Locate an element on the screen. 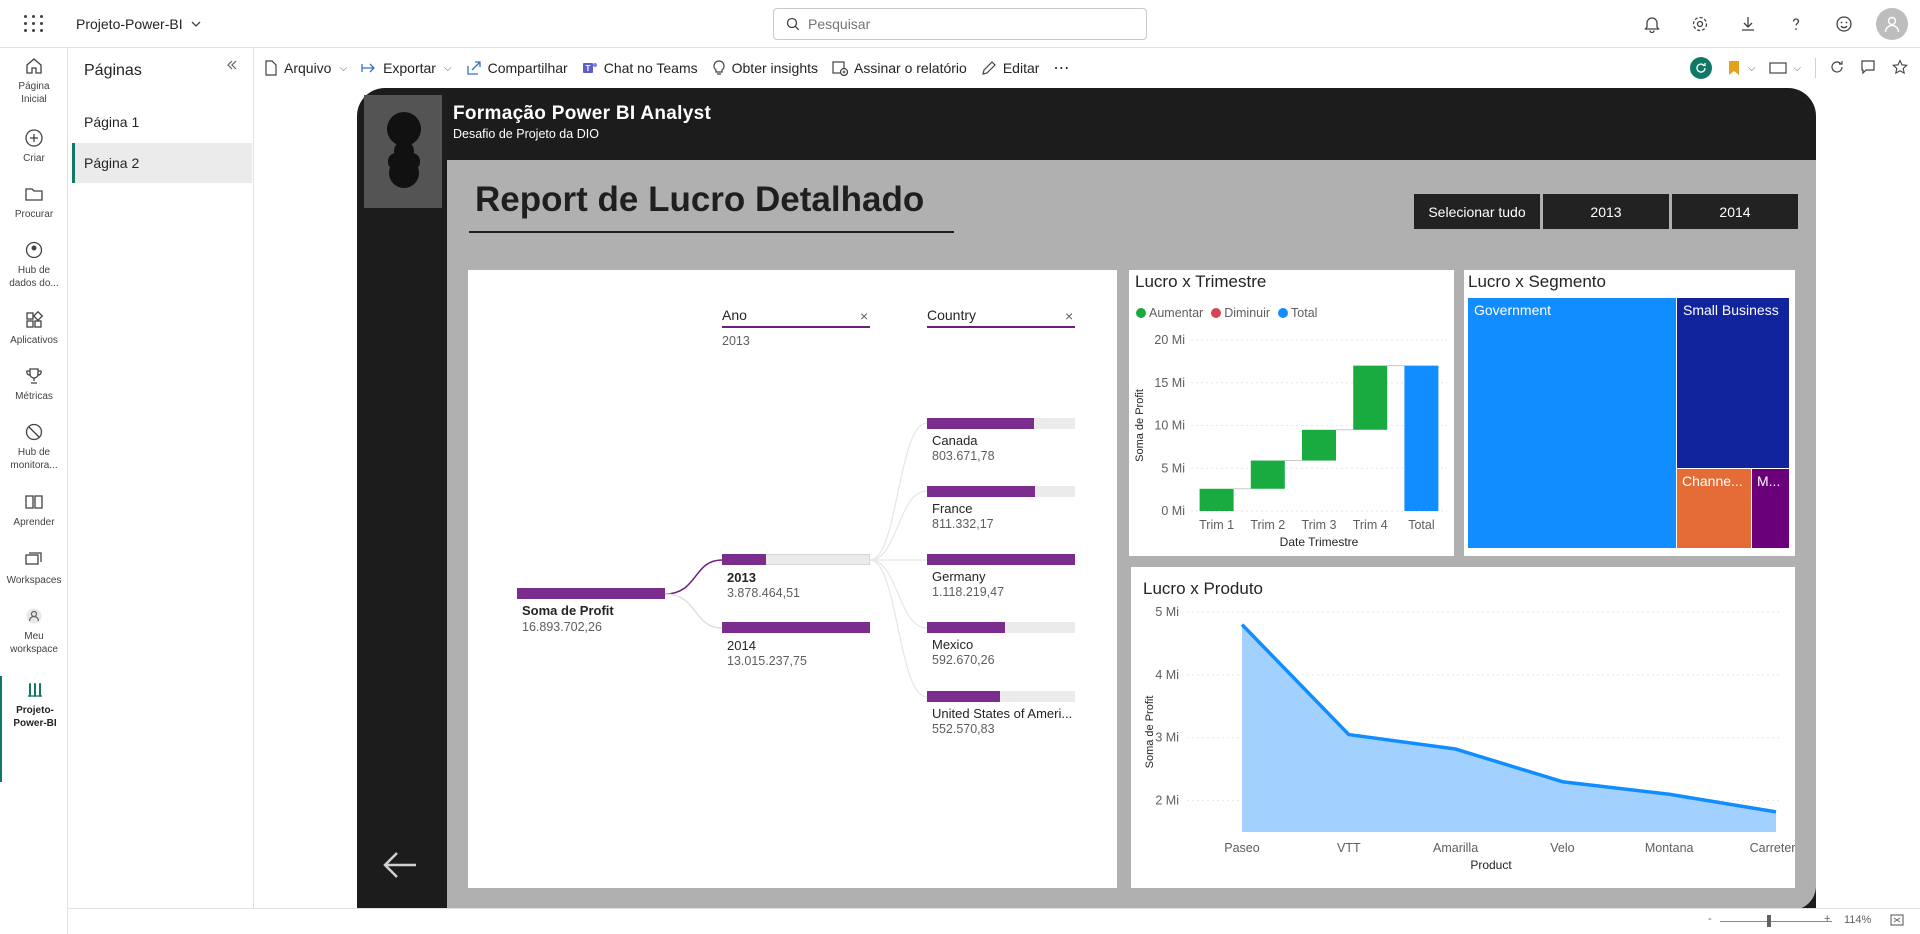 The image size is (1920, 934). nav-report-item: Projeto-Power-BI is located at coordinates (35, 705).